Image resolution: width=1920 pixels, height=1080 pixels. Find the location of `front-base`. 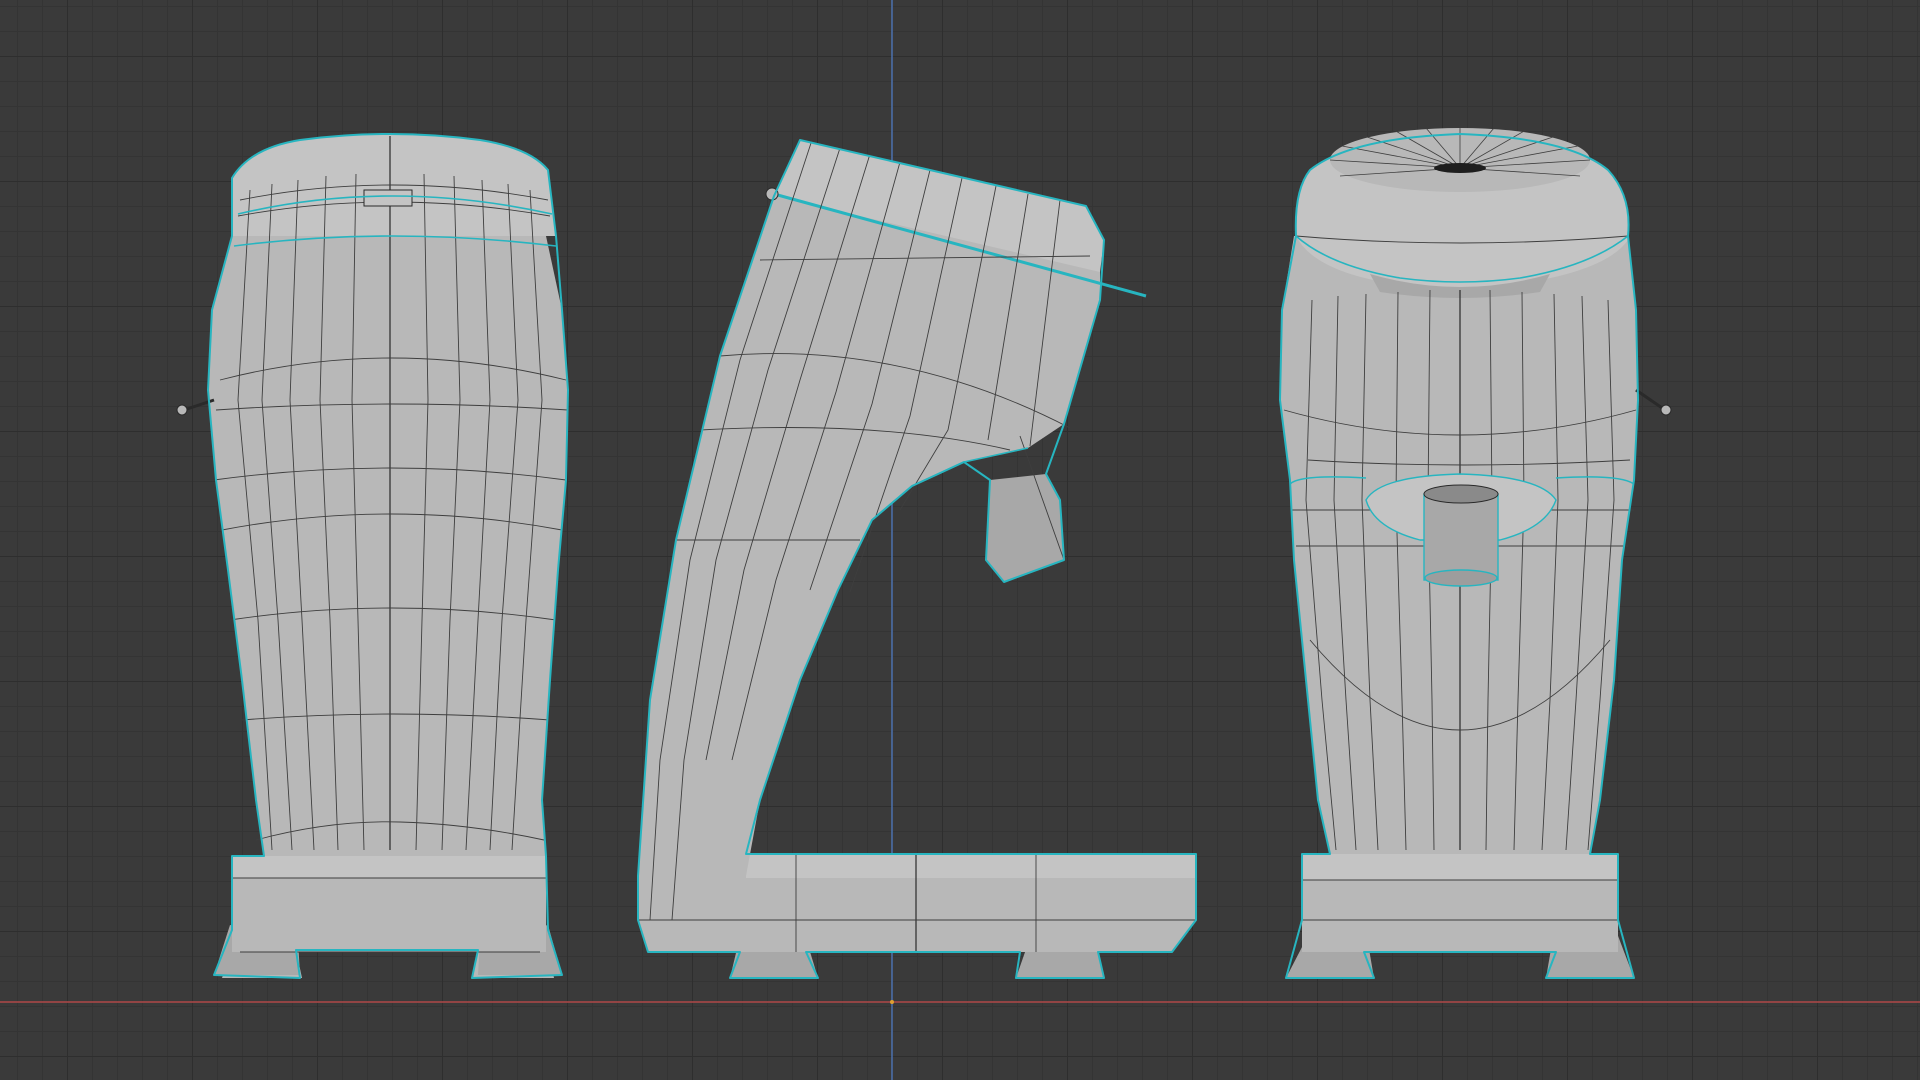

front-base is located at coordinates (389, 904).